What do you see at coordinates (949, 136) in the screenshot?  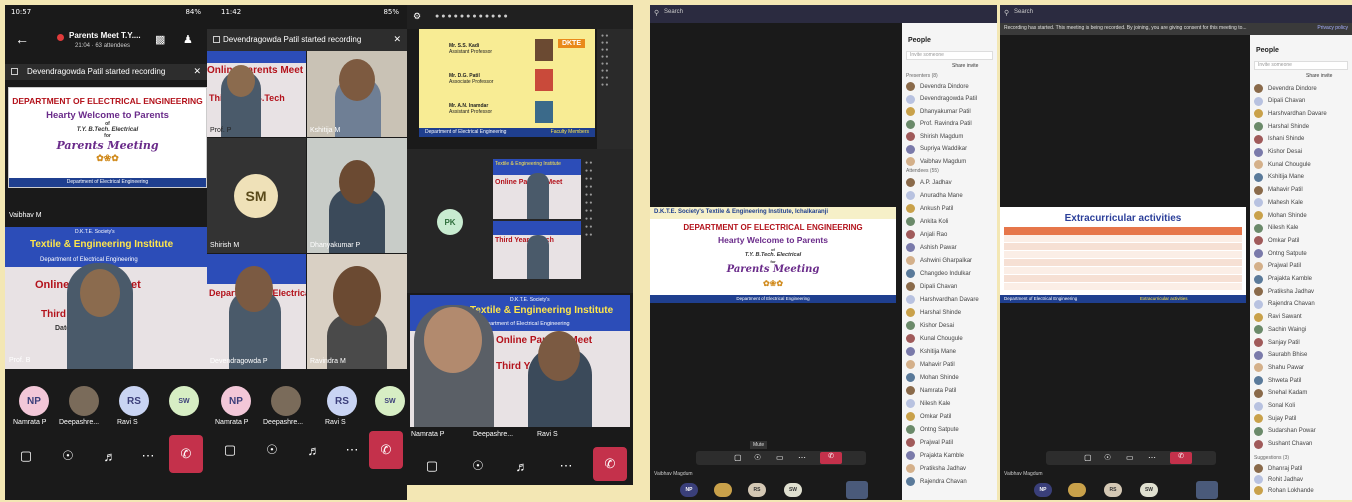 I see `person-row: Shirish Magdum` at bounding box center [949, 136].